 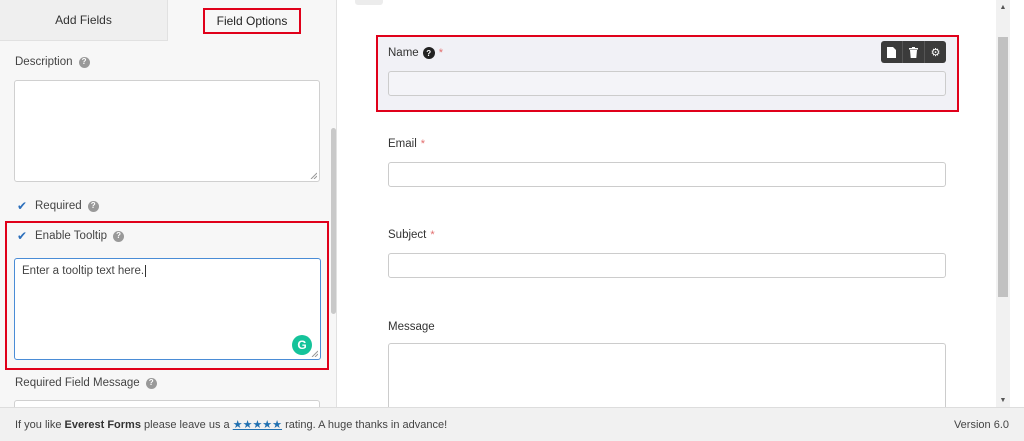 What do you see at coordinates (102, 425) in the screenshot?
I see `footer-brand: Everest Forms` at bounding box center [102, 425].